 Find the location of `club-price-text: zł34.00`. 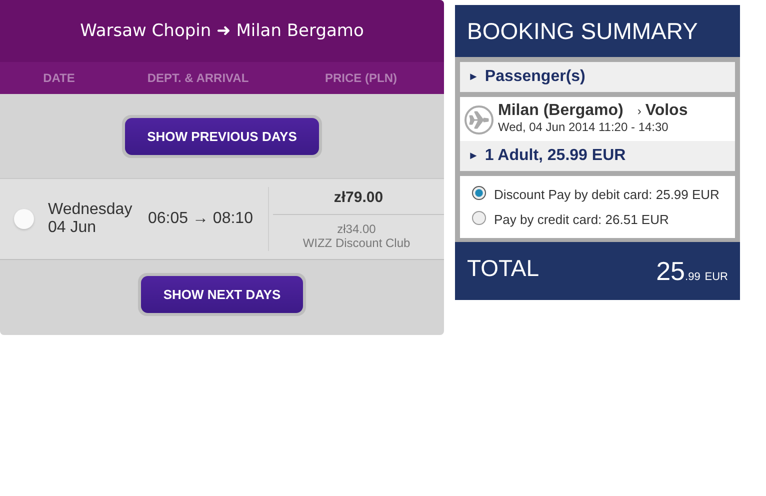

club-price-text: zł34.00 is located at coordinates (356, 229).